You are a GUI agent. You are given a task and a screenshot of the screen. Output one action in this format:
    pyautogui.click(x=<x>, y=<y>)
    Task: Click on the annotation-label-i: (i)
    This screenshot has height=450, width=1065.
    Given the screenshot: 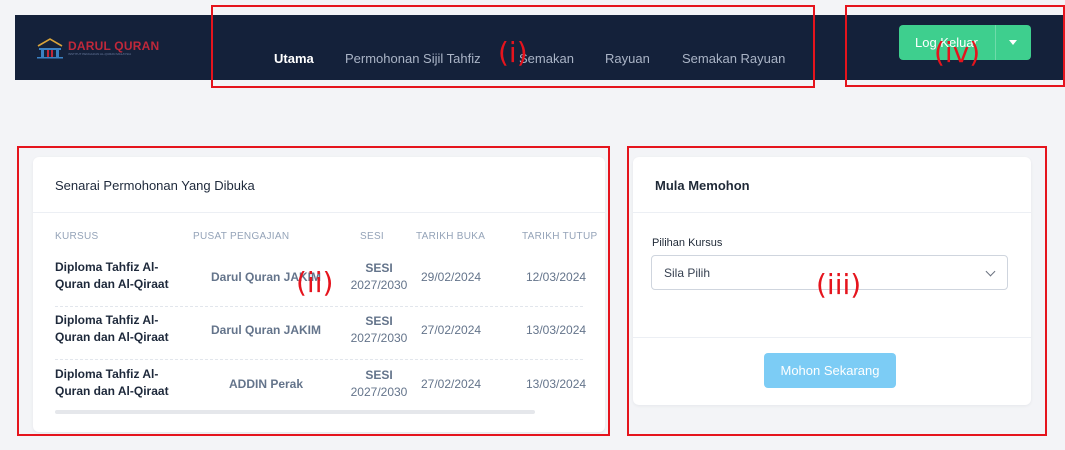 What is the action you would take?
    pyautogui.click(x=513, y=52)
    